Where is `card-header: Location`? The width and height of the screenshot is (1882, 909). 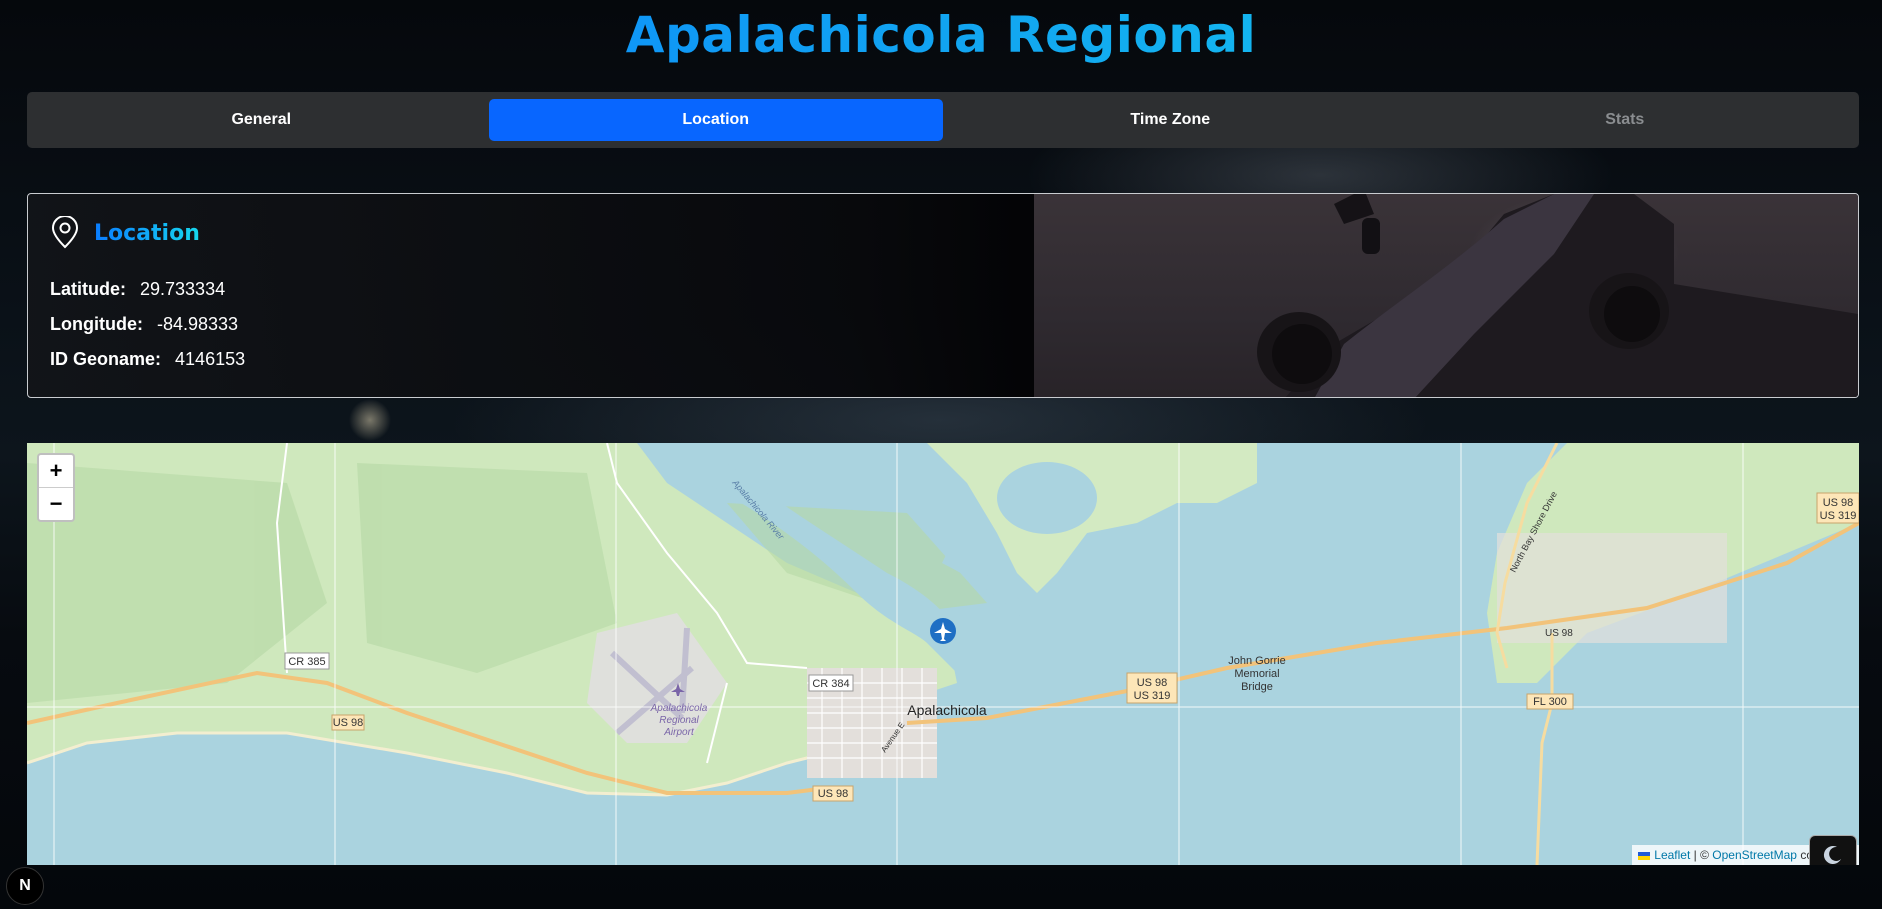 card-header: Location is located at coordinates (125, 233).